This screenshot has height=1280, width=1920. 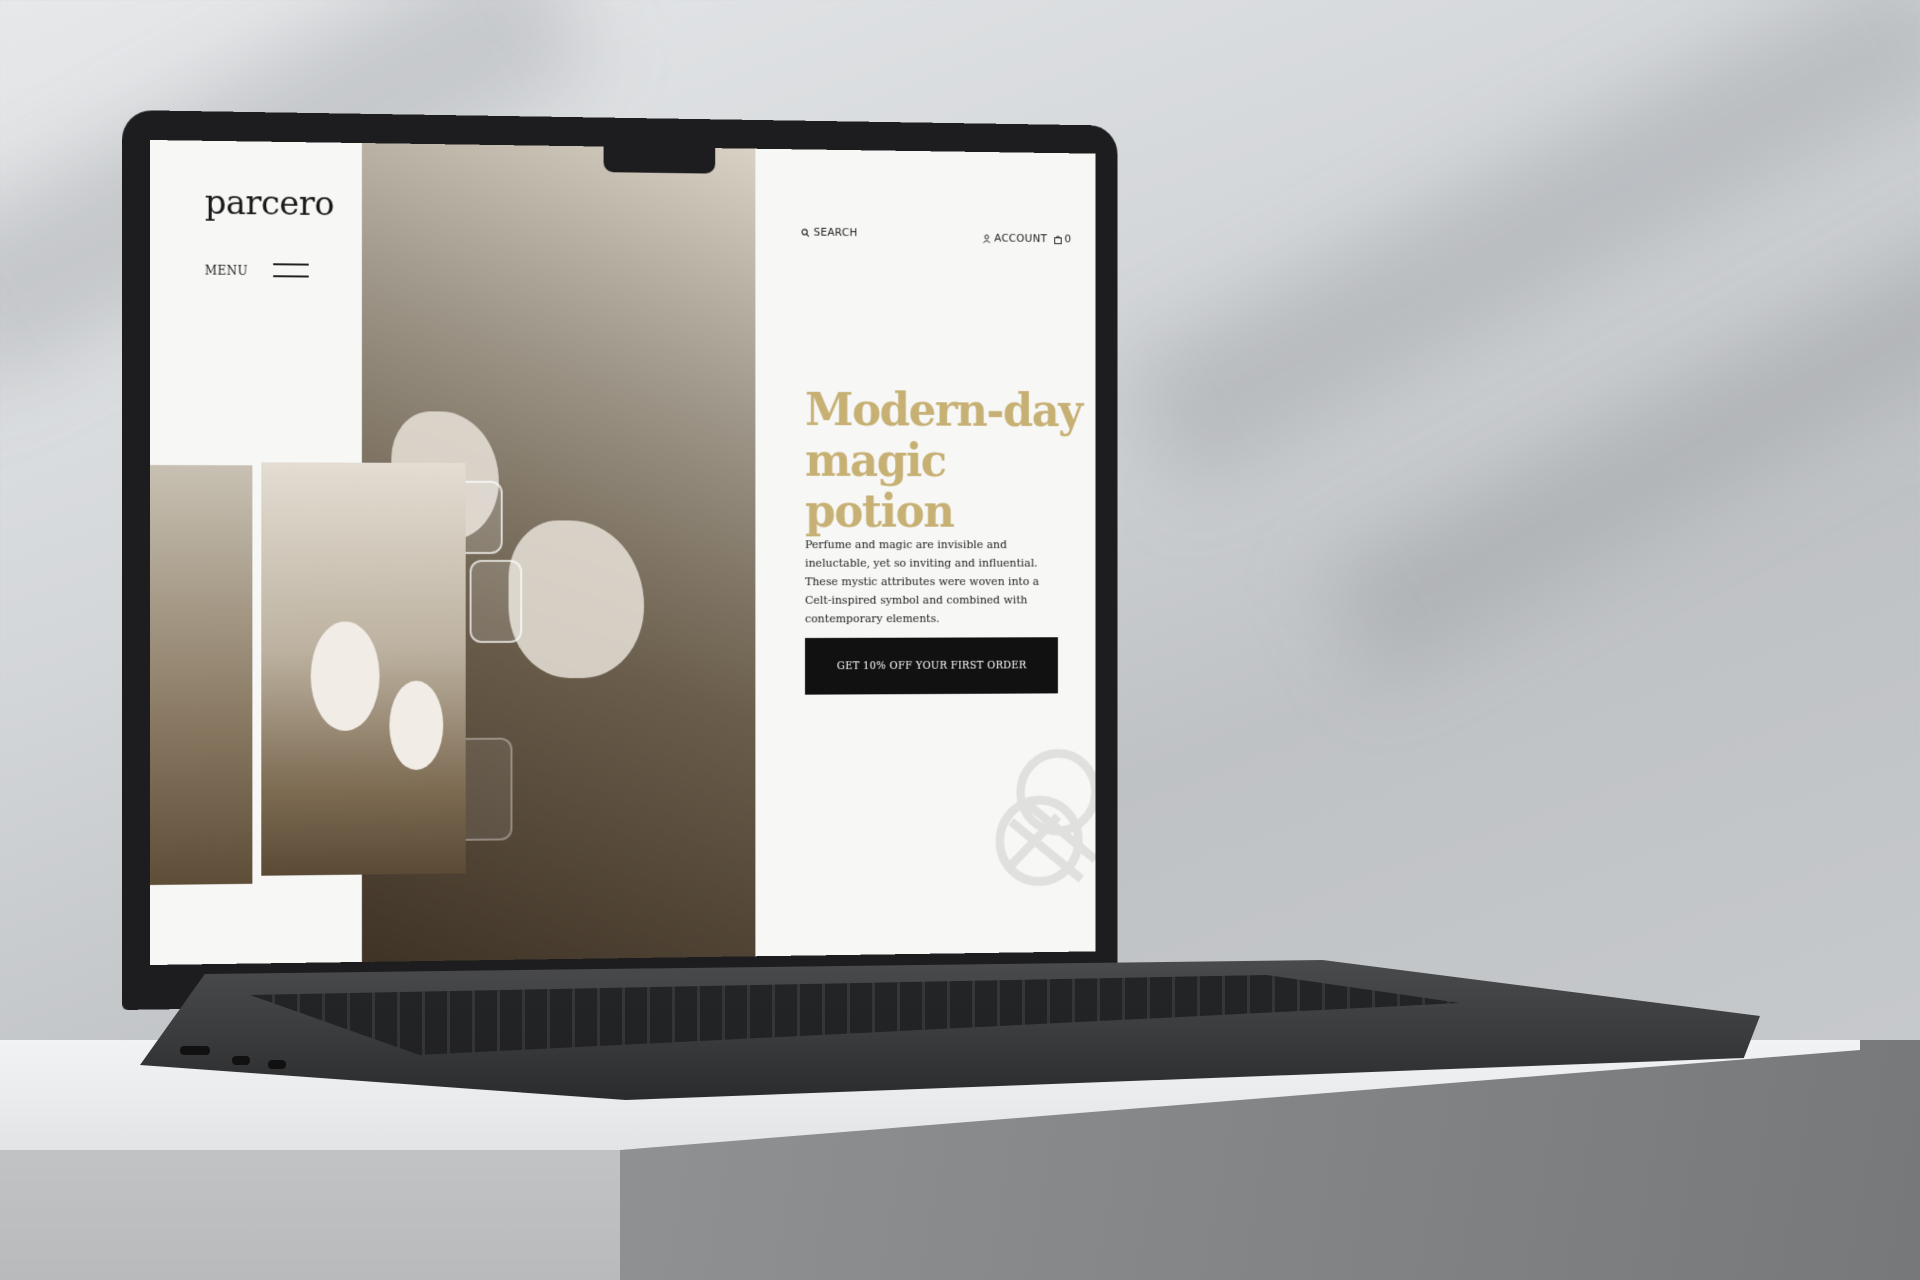 I want to click on account-link: ACCOUNT, so click(x=1015, y=238).